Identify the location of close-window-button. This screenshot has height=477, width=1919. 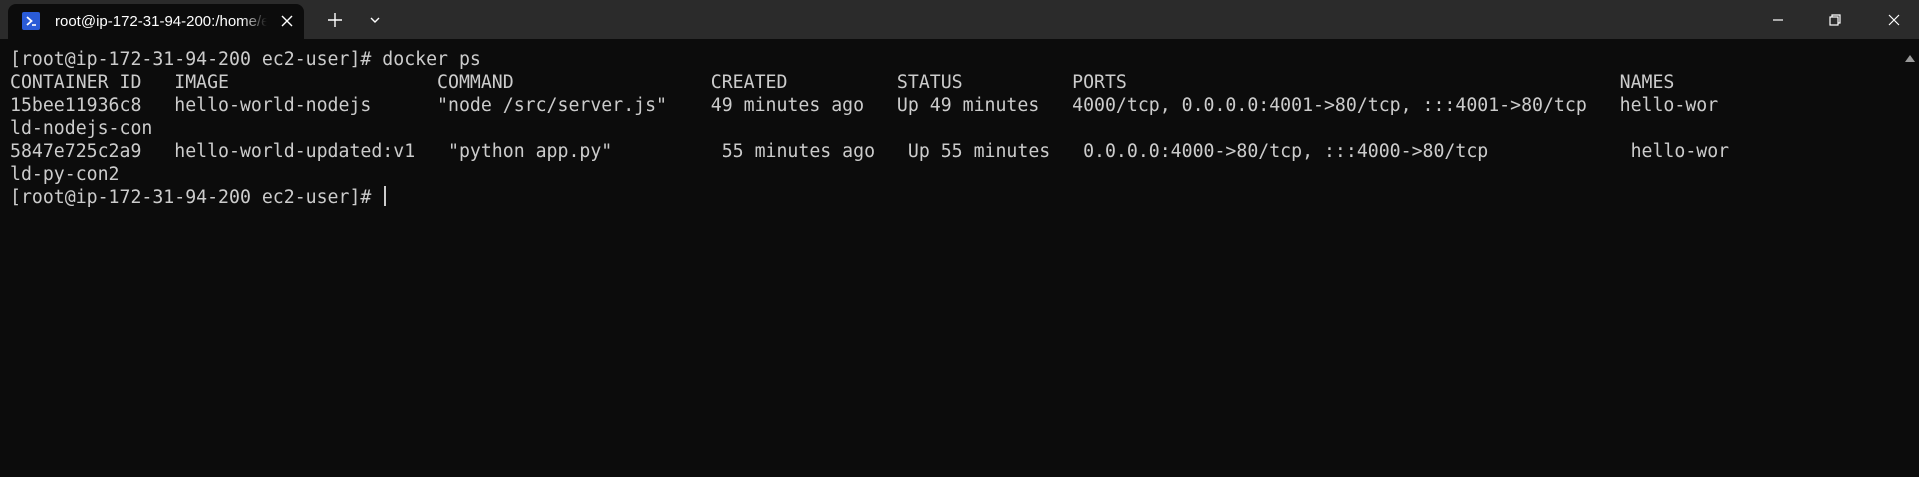
(1894, 19).